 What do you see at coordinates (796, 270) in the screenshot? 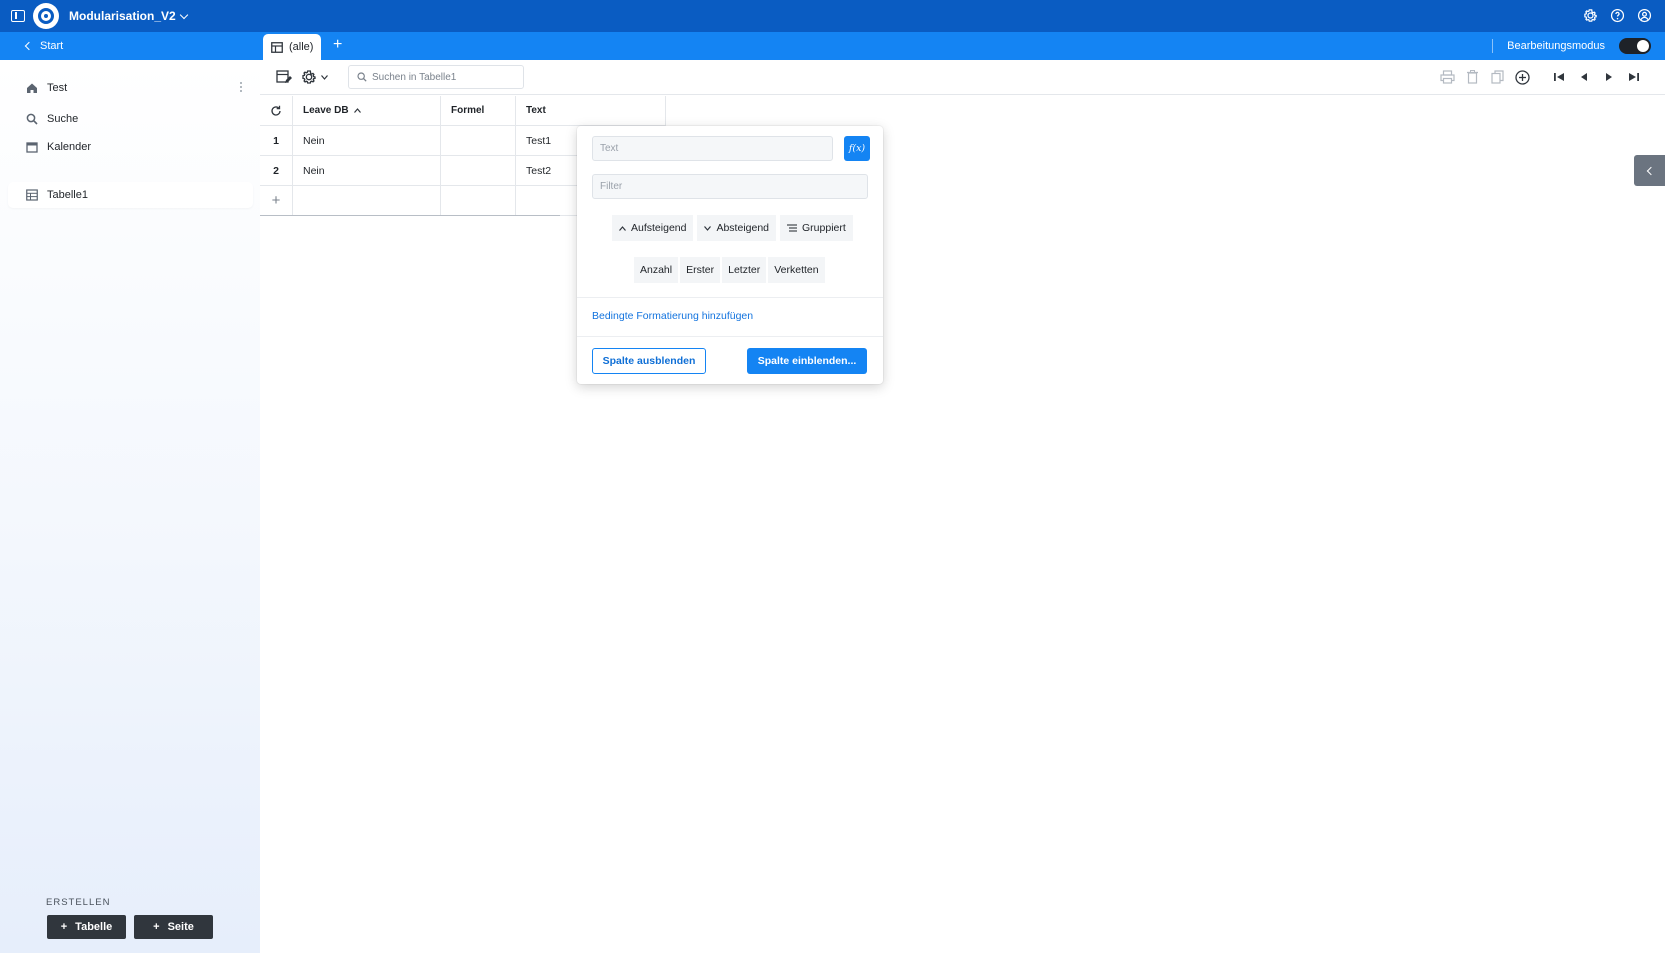
I see `aggregate-concat-button: Verketten` at bounding box center [796, 270].